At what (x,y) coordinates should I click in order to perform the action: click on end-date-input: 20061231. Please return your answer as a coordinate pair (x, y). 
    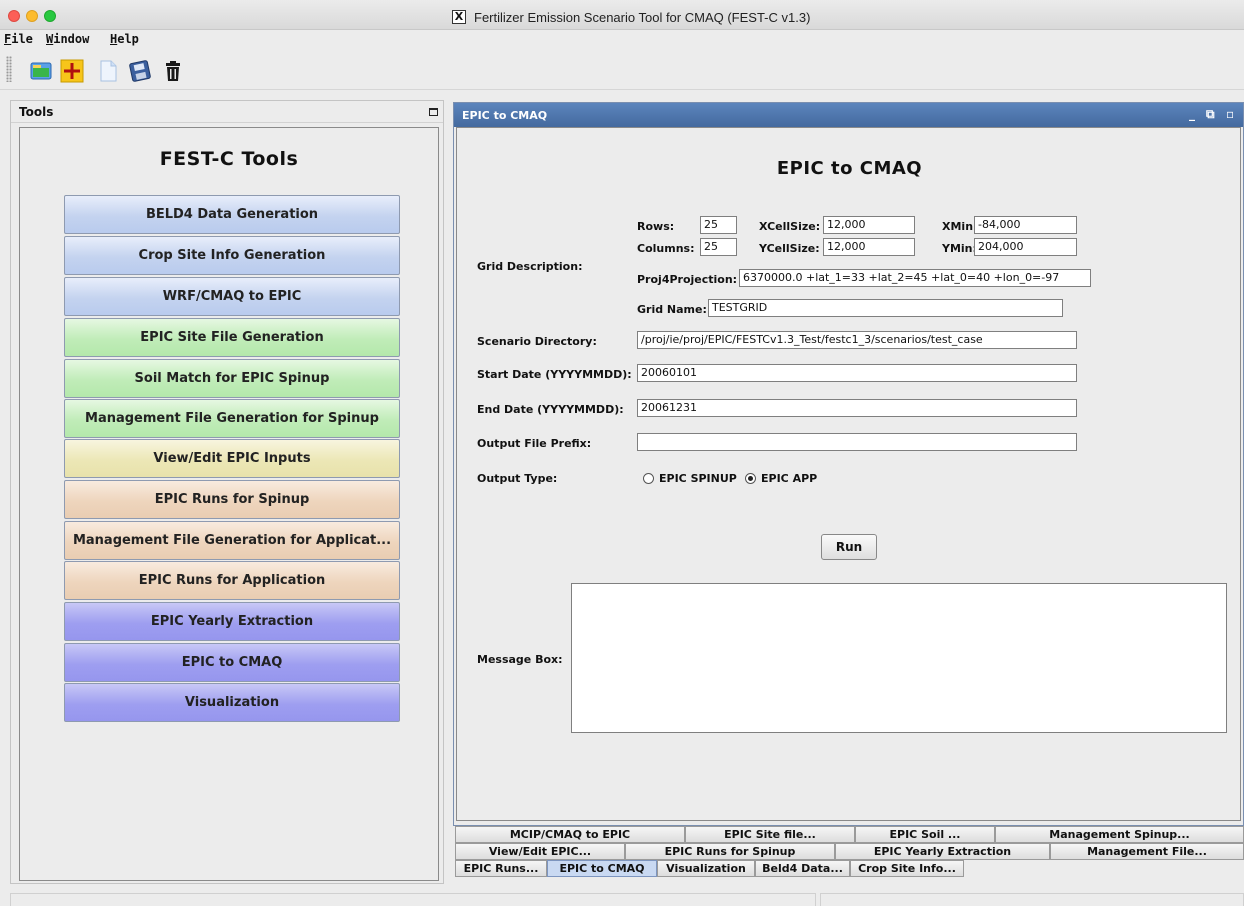
    Looking at the image, I should click on (857, 408).